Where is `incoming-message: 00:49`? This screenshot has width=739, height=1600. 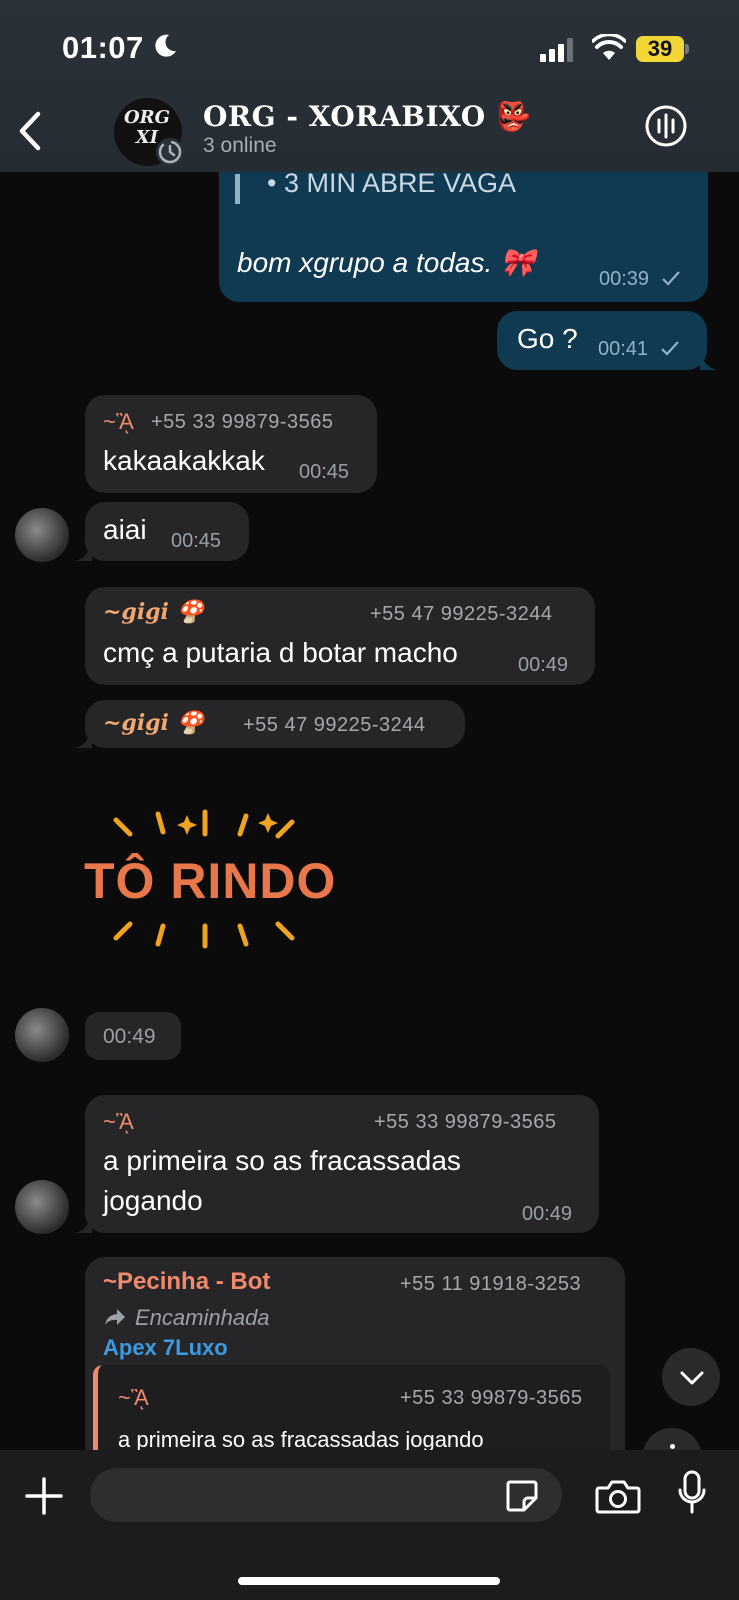 incoming-message: 00:49 is located at coordinates (133, 1036).